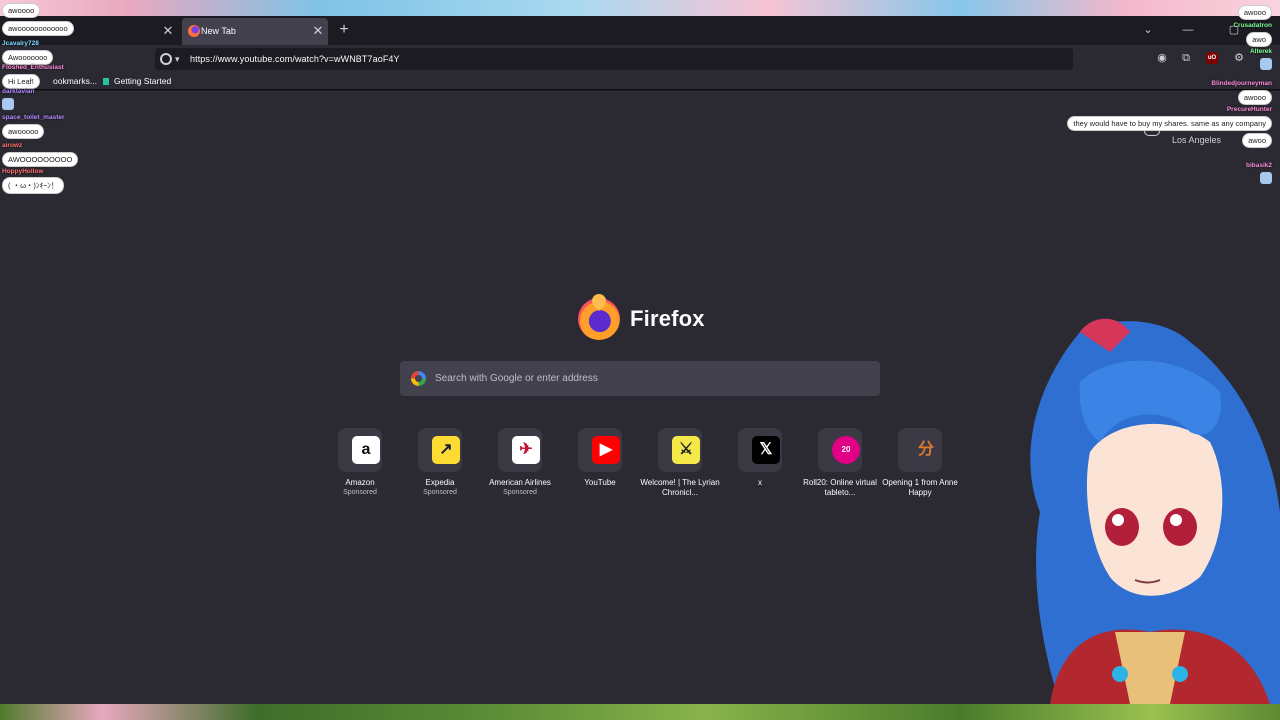  What do you see at coordinates (1252, 25) in the screenshot?
I see `chat-username: Crusadatron` at bounding box center [1252, 25].